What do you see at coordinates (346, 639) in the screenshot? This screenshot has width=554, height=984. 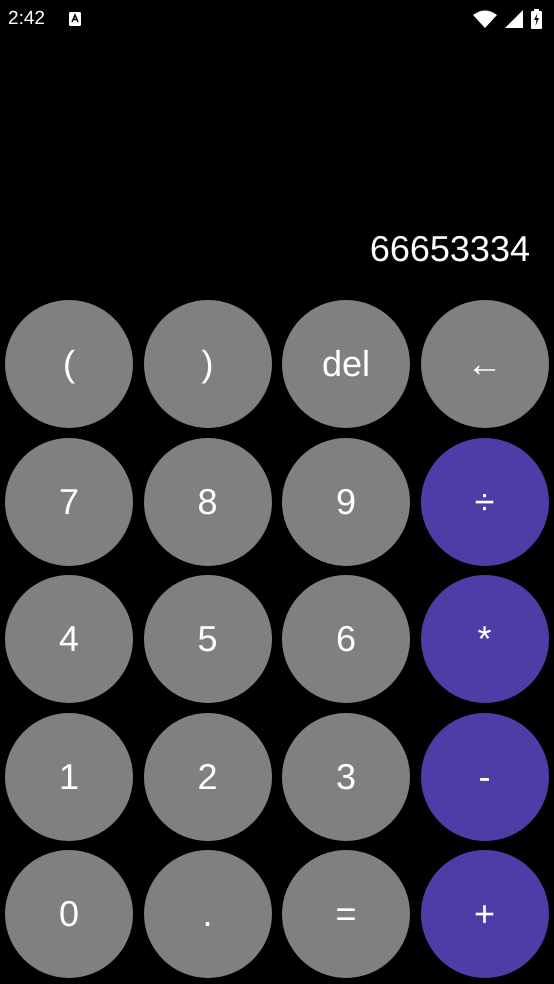 I see `calculator-key: 6` at bounding box center [346, 639].